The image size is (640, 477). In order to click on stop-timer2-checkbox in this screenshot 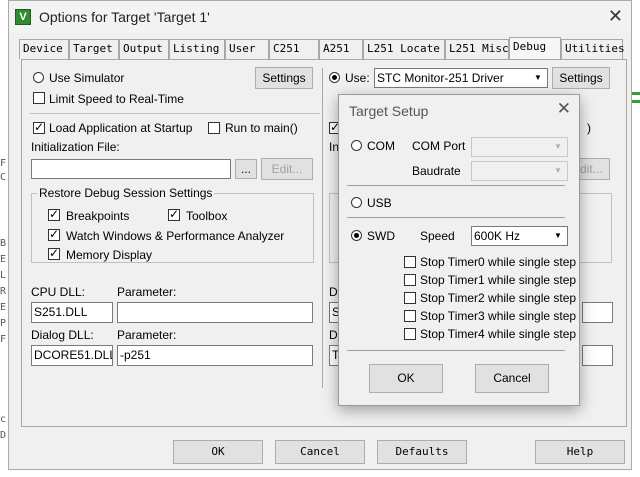, I will do `click(410, 298)`.